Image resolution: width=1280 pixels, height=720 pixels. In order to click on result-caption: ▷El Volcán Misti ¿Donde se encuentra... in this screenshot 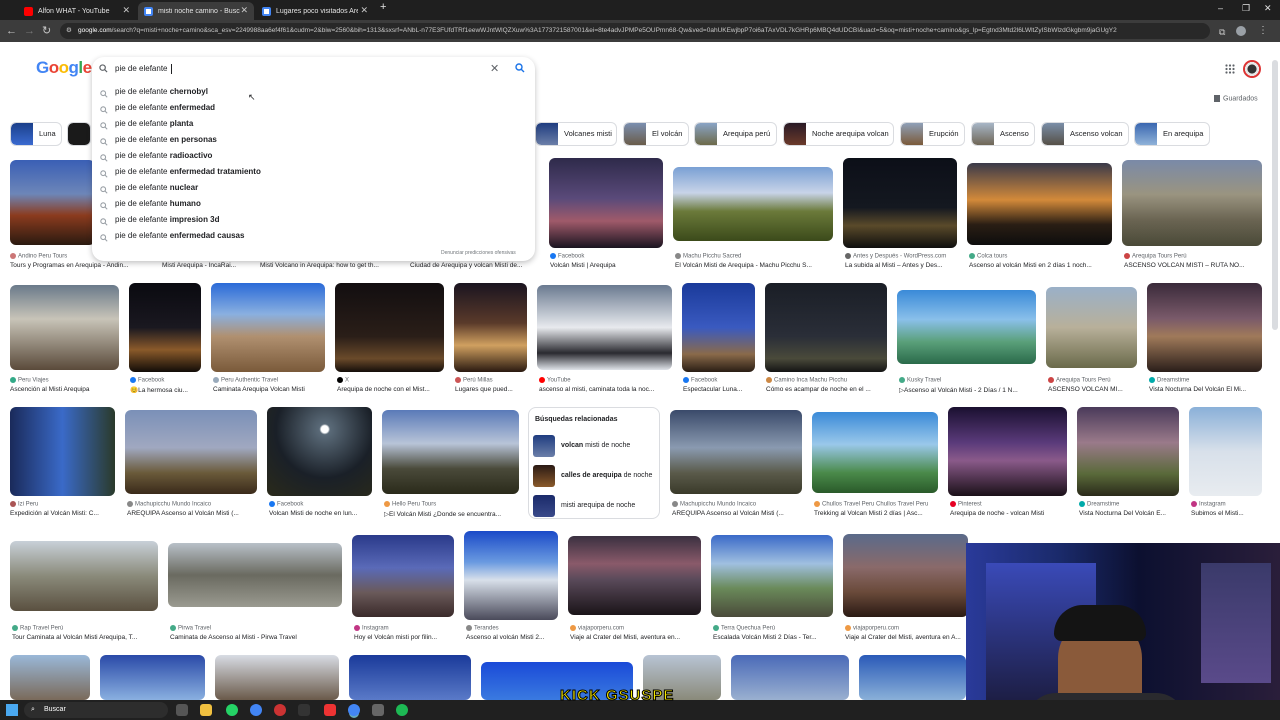, I will do `click(452, 514)`.